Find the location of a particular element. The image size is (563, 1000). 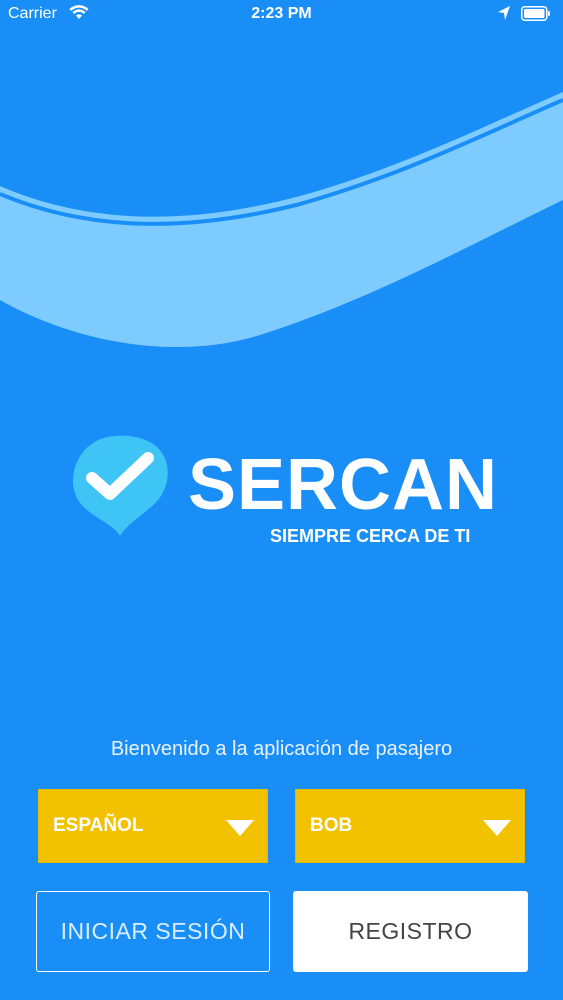

check-pin-icon is located at coordinates (120, 485).